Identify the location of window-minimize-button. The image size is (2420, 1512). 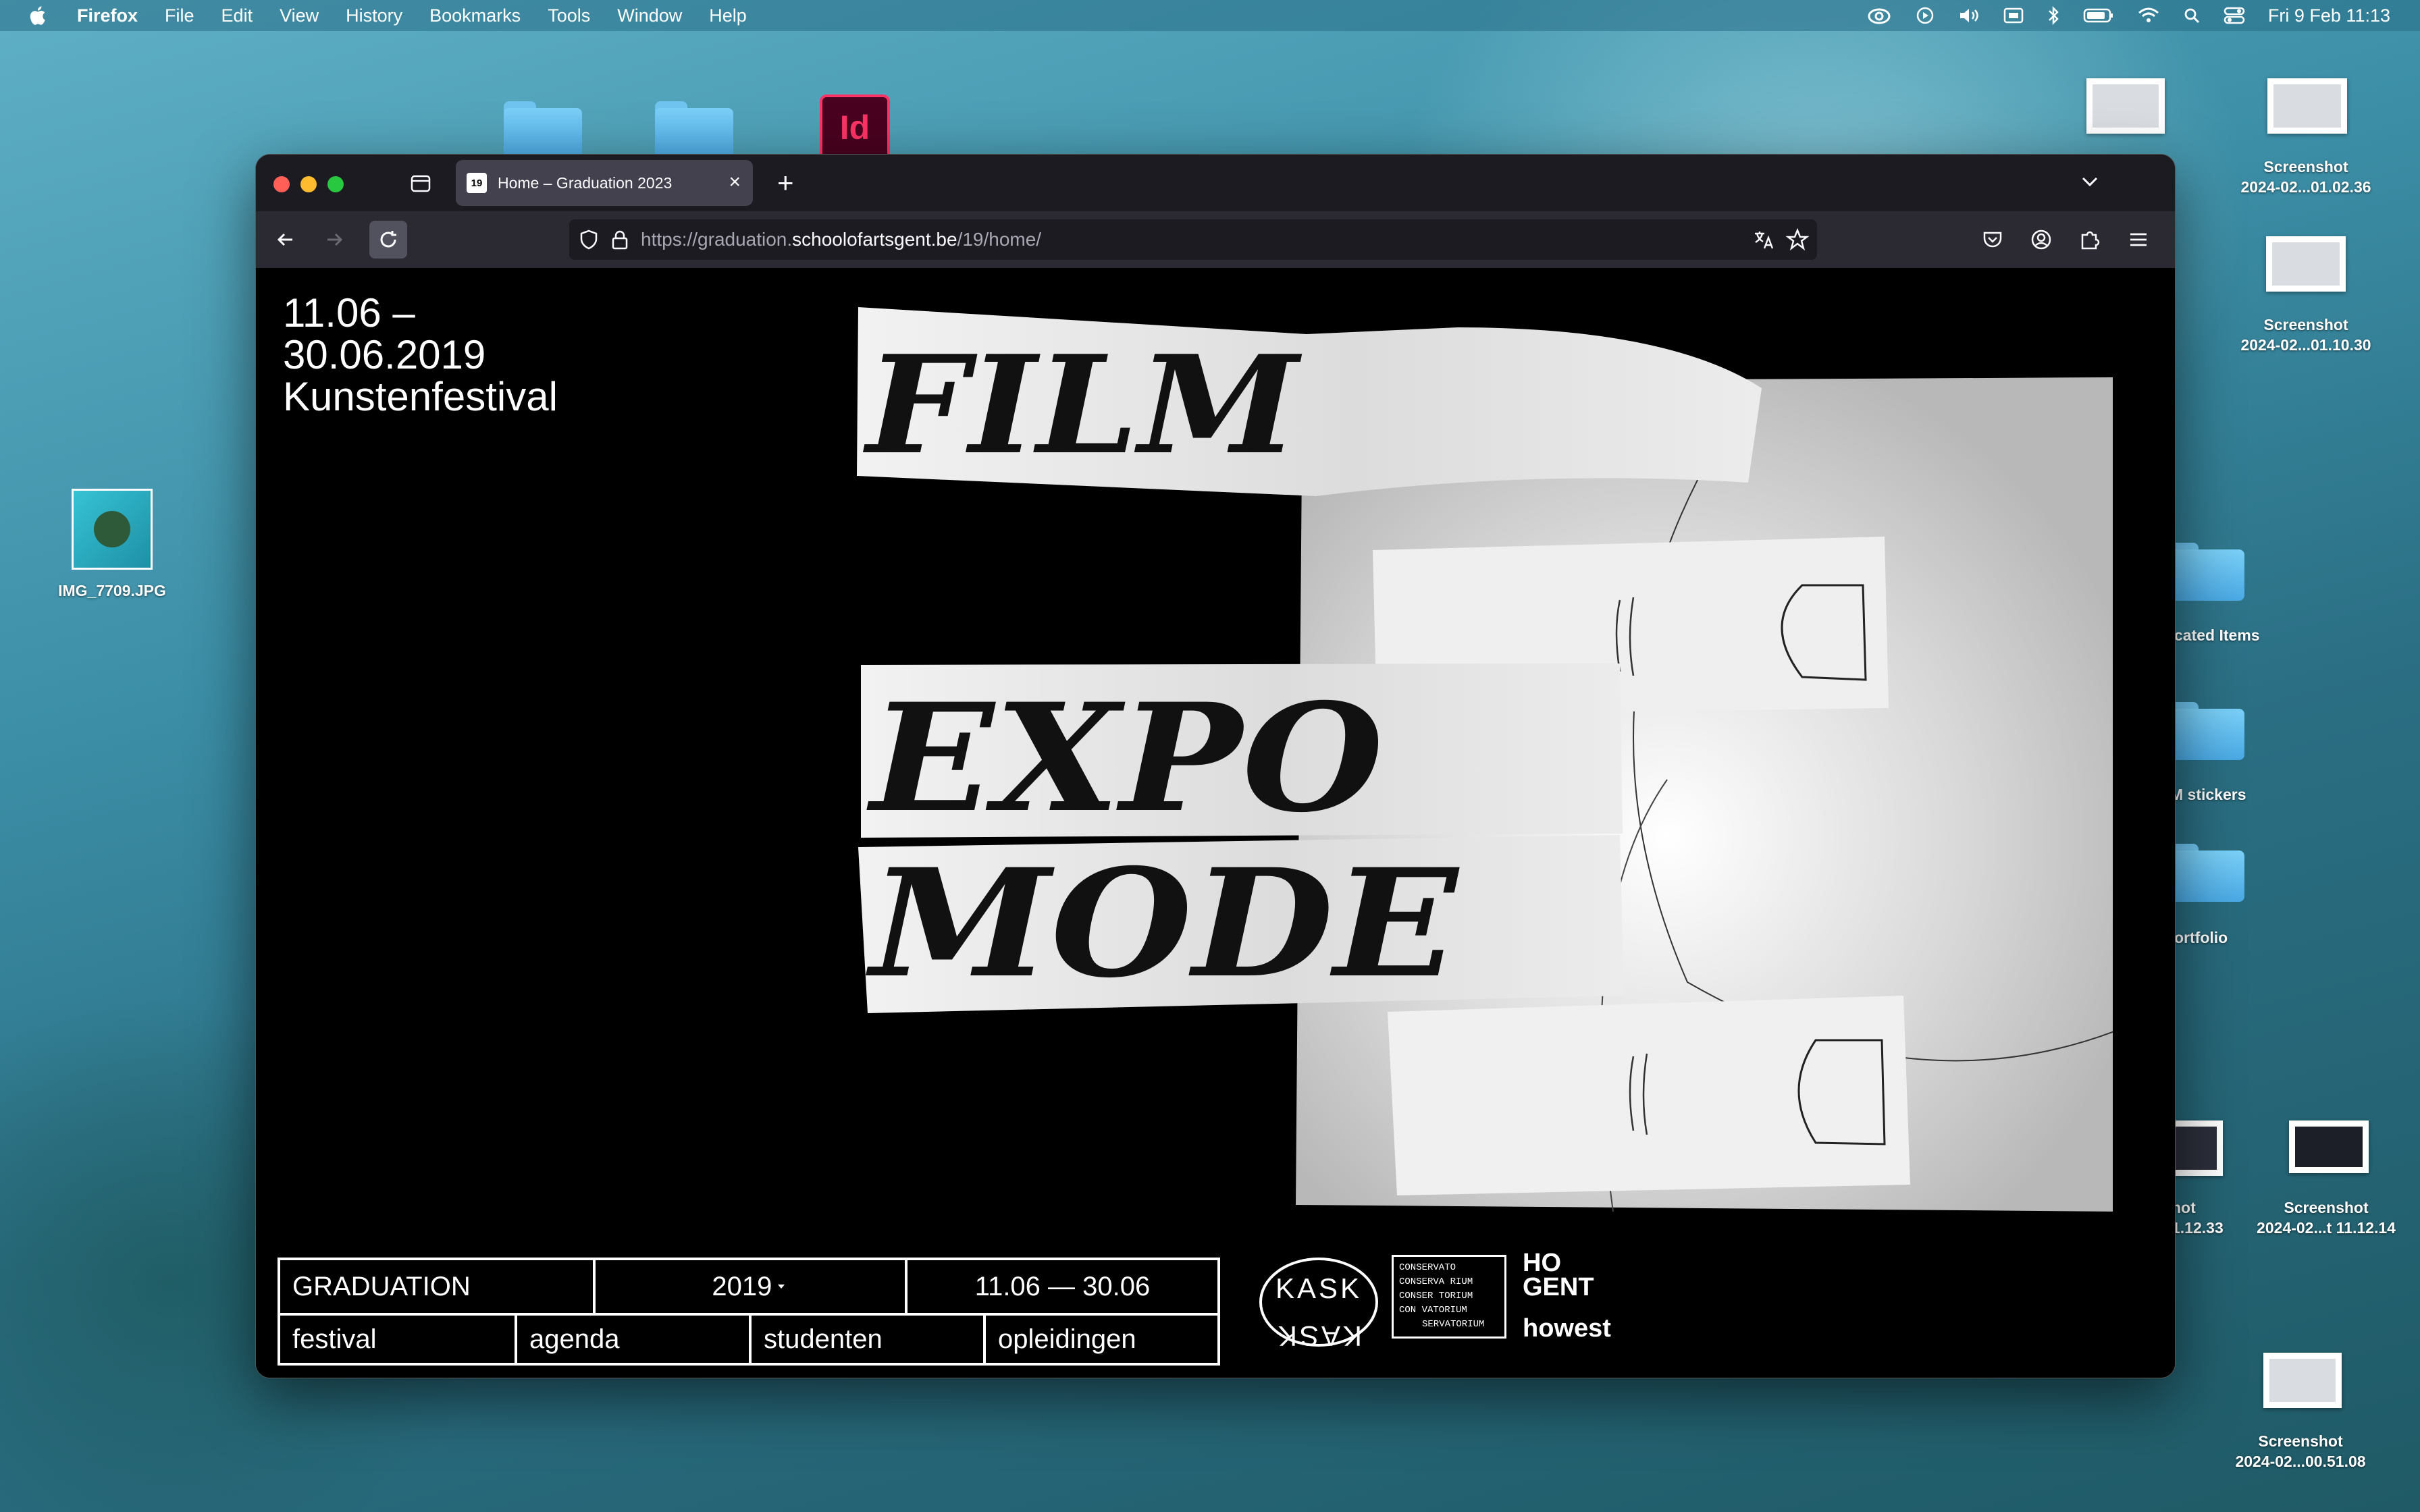
(308, 184).